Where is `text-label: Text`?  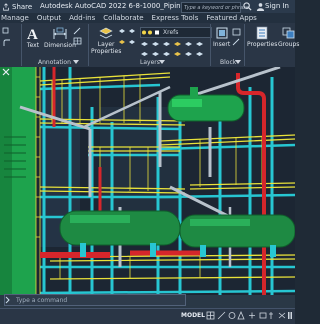
text-label: Text is located at coordinates (33, 45).